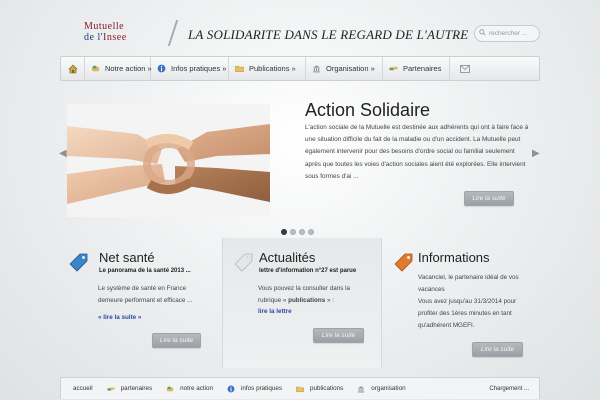  Describe the element at coordinates (128, 68) in the screenshot. I see `nav-notre-action-label: Notre action »` at that location.